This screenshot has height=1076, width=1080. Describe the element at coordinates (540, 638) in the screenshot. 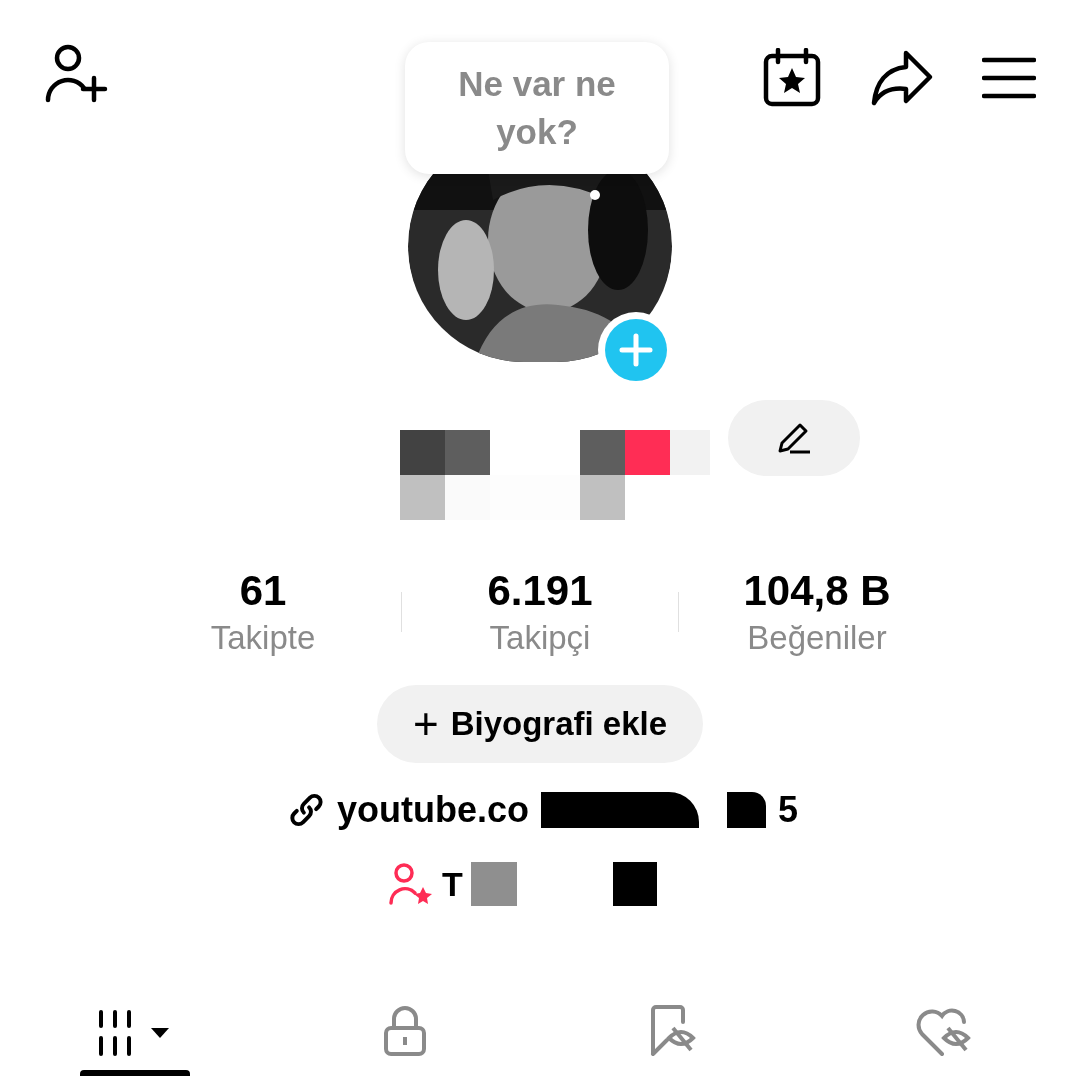

I see `stat-label: Takipçi` at that location.